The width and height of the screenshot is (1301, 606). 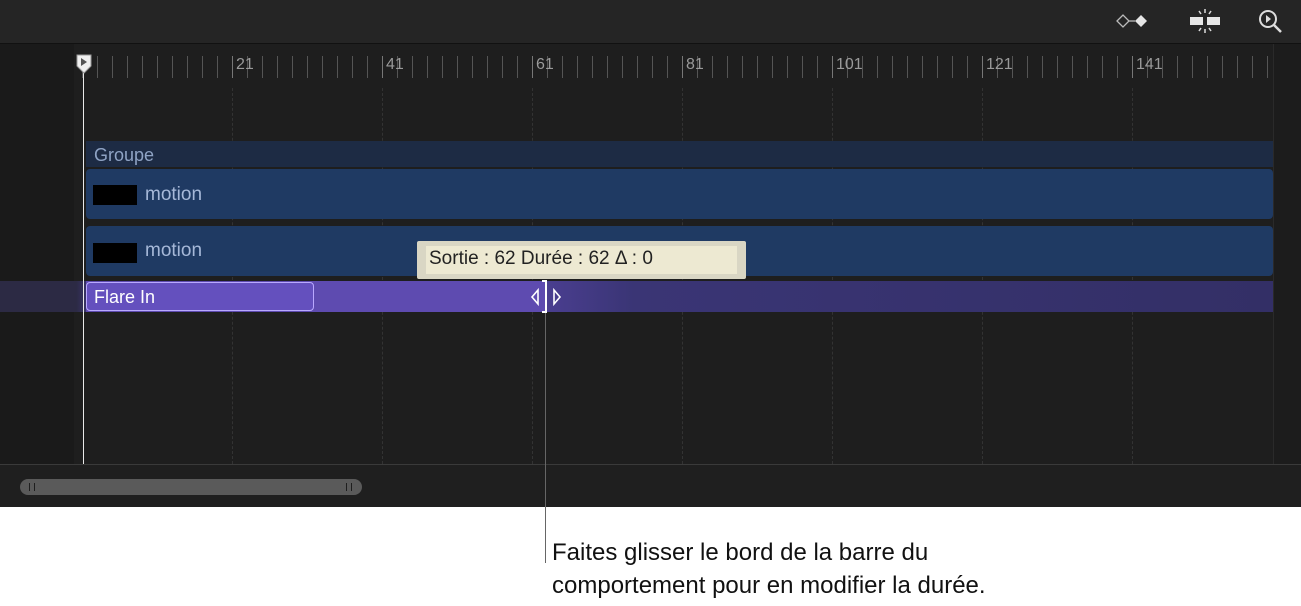 I want to click on group-label: Groupe, so click(x=124, y=155).